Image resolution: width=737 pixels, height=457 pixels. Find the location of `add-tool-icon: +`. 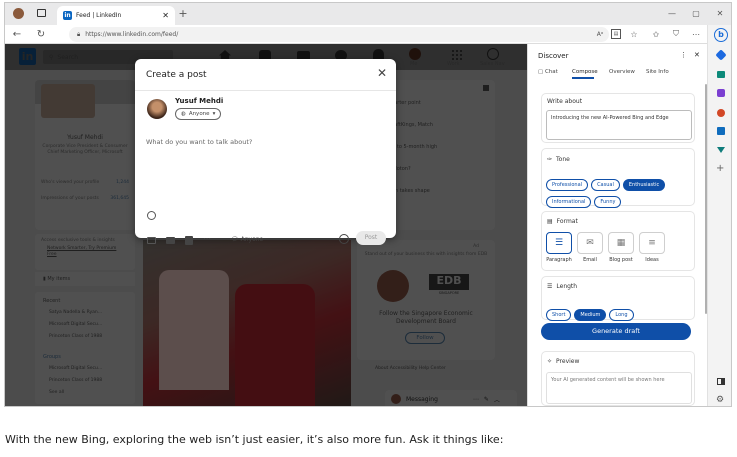

add-tool-icon: + is located at coordinates (720, 168).